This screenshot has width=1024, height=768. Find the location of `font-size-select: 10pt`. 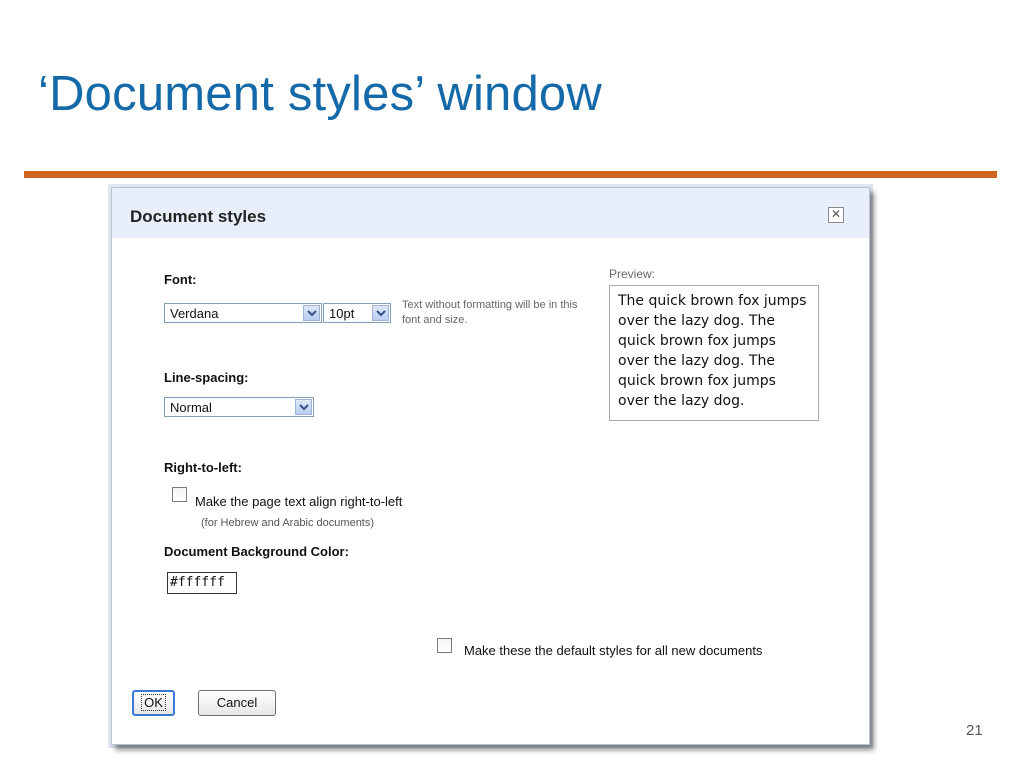

font-size-select: 10pt is located at coordinates (357, 313).